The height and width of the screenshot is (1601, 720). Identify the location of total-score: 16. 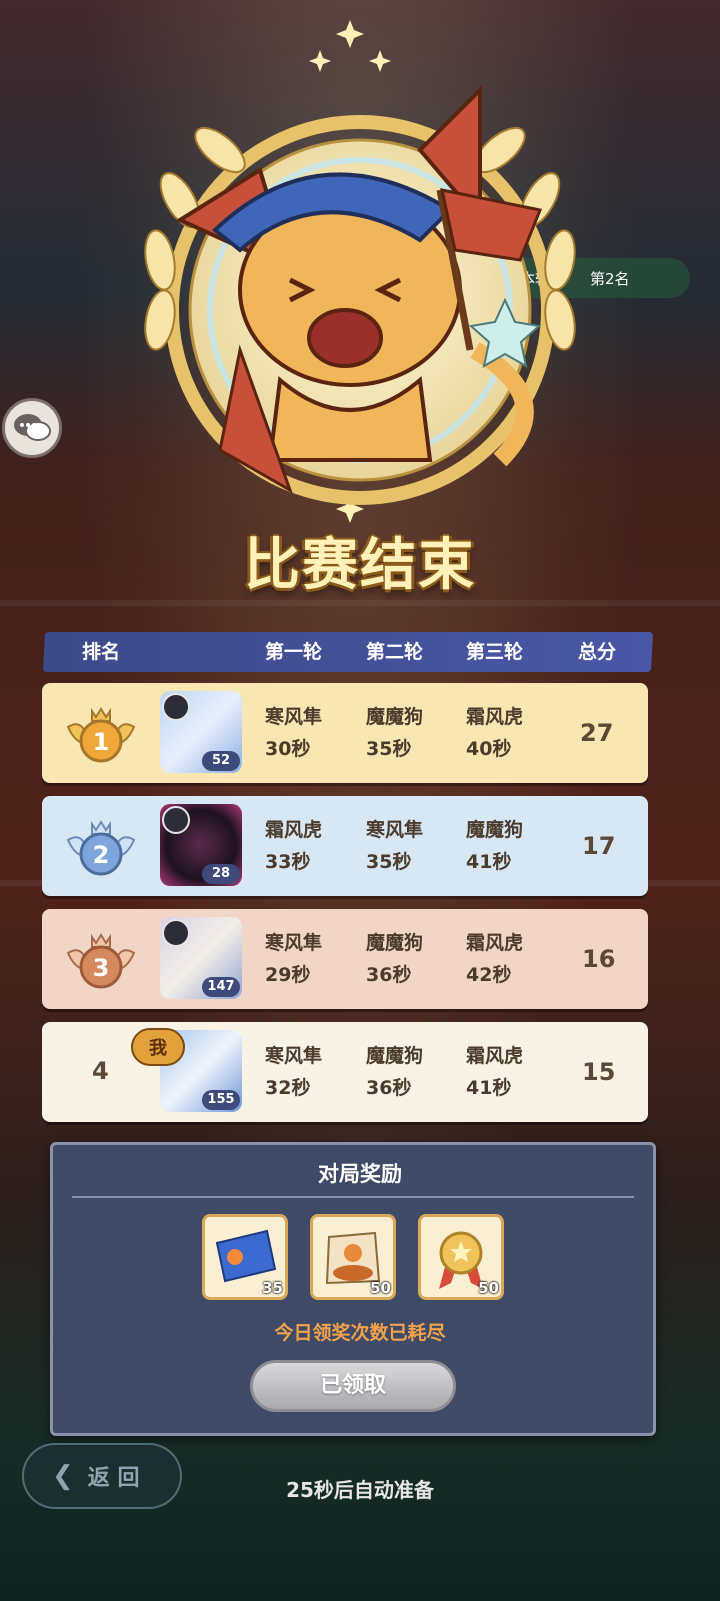
(599, 959).